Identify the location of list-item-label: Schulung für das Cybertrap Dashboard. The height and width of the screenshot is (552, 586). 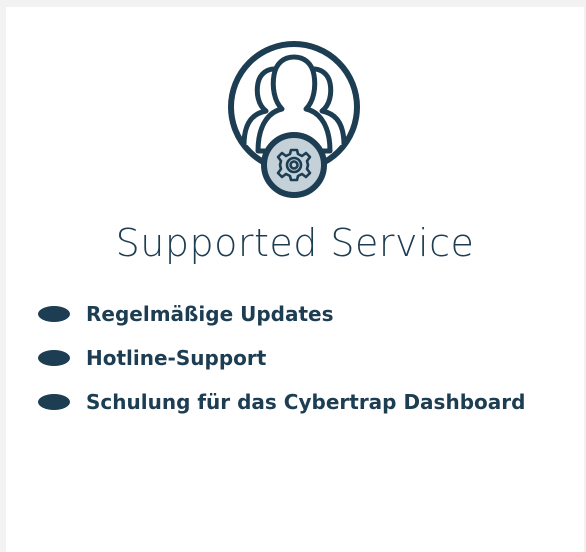
(306, 402).